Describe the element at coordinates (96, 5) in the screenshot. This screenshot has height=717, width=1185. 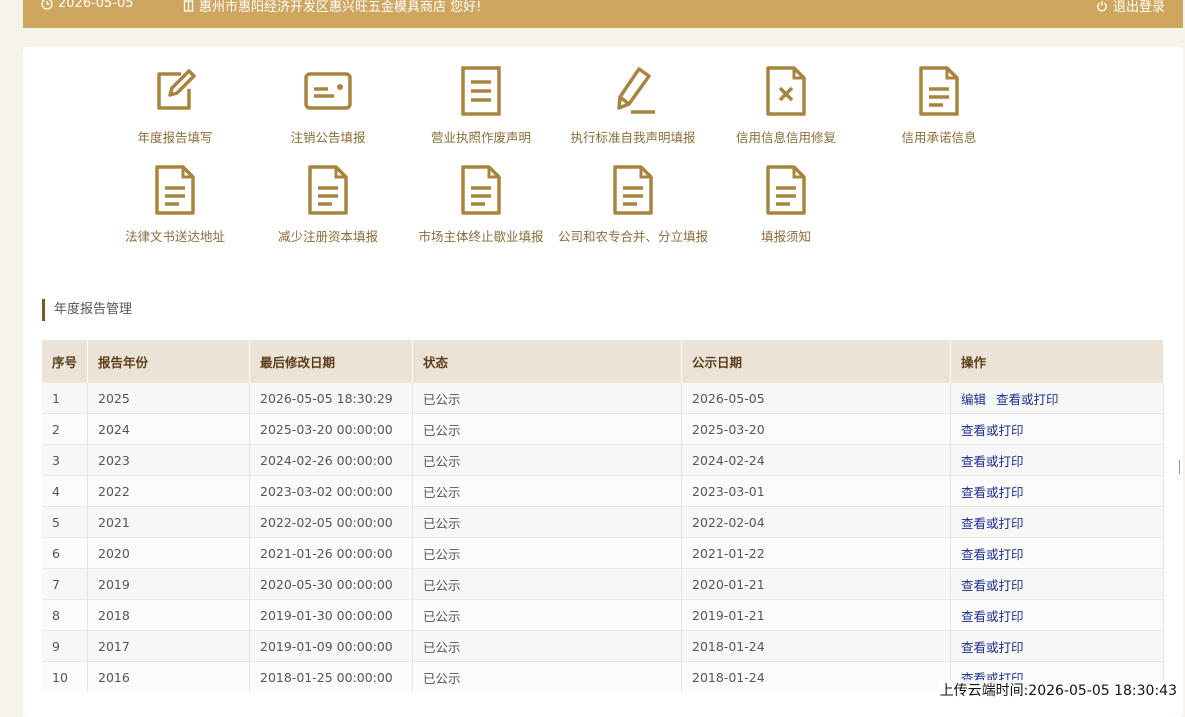
I see `date-text: 2026-05-05` at that location.